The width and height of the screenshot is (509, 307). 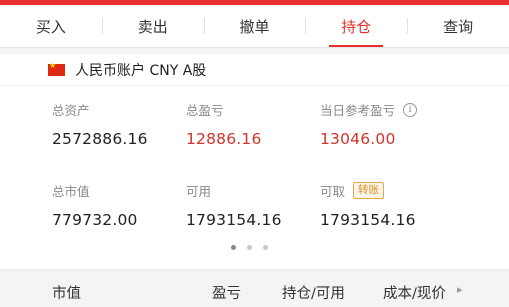 I want to click on china-flag-icon, so click(x=56, y=68).